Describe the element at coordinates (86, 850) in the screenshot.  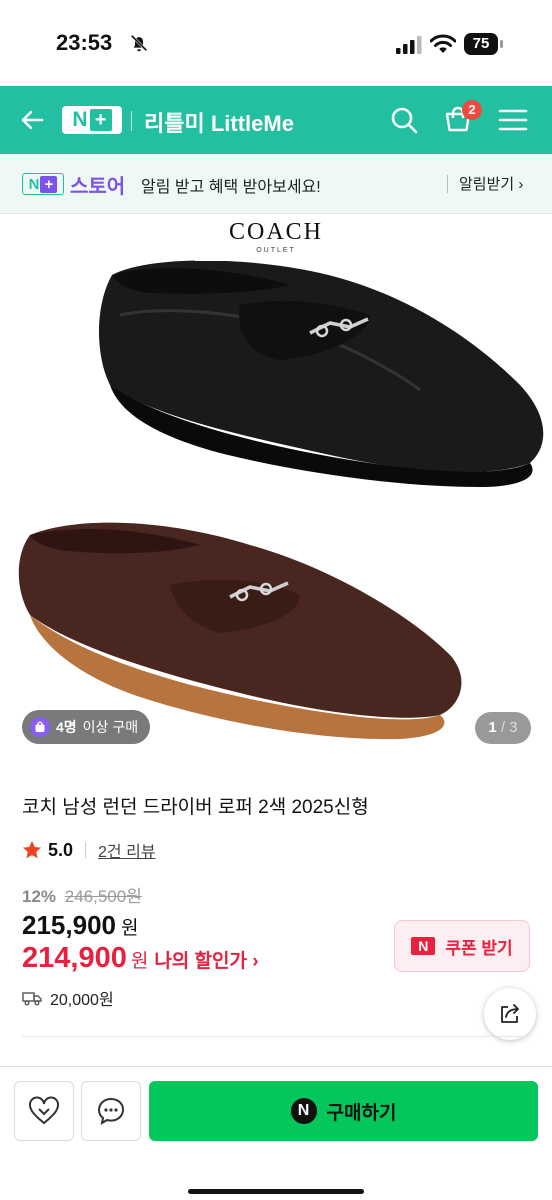
I see `rating-divider` at that location.